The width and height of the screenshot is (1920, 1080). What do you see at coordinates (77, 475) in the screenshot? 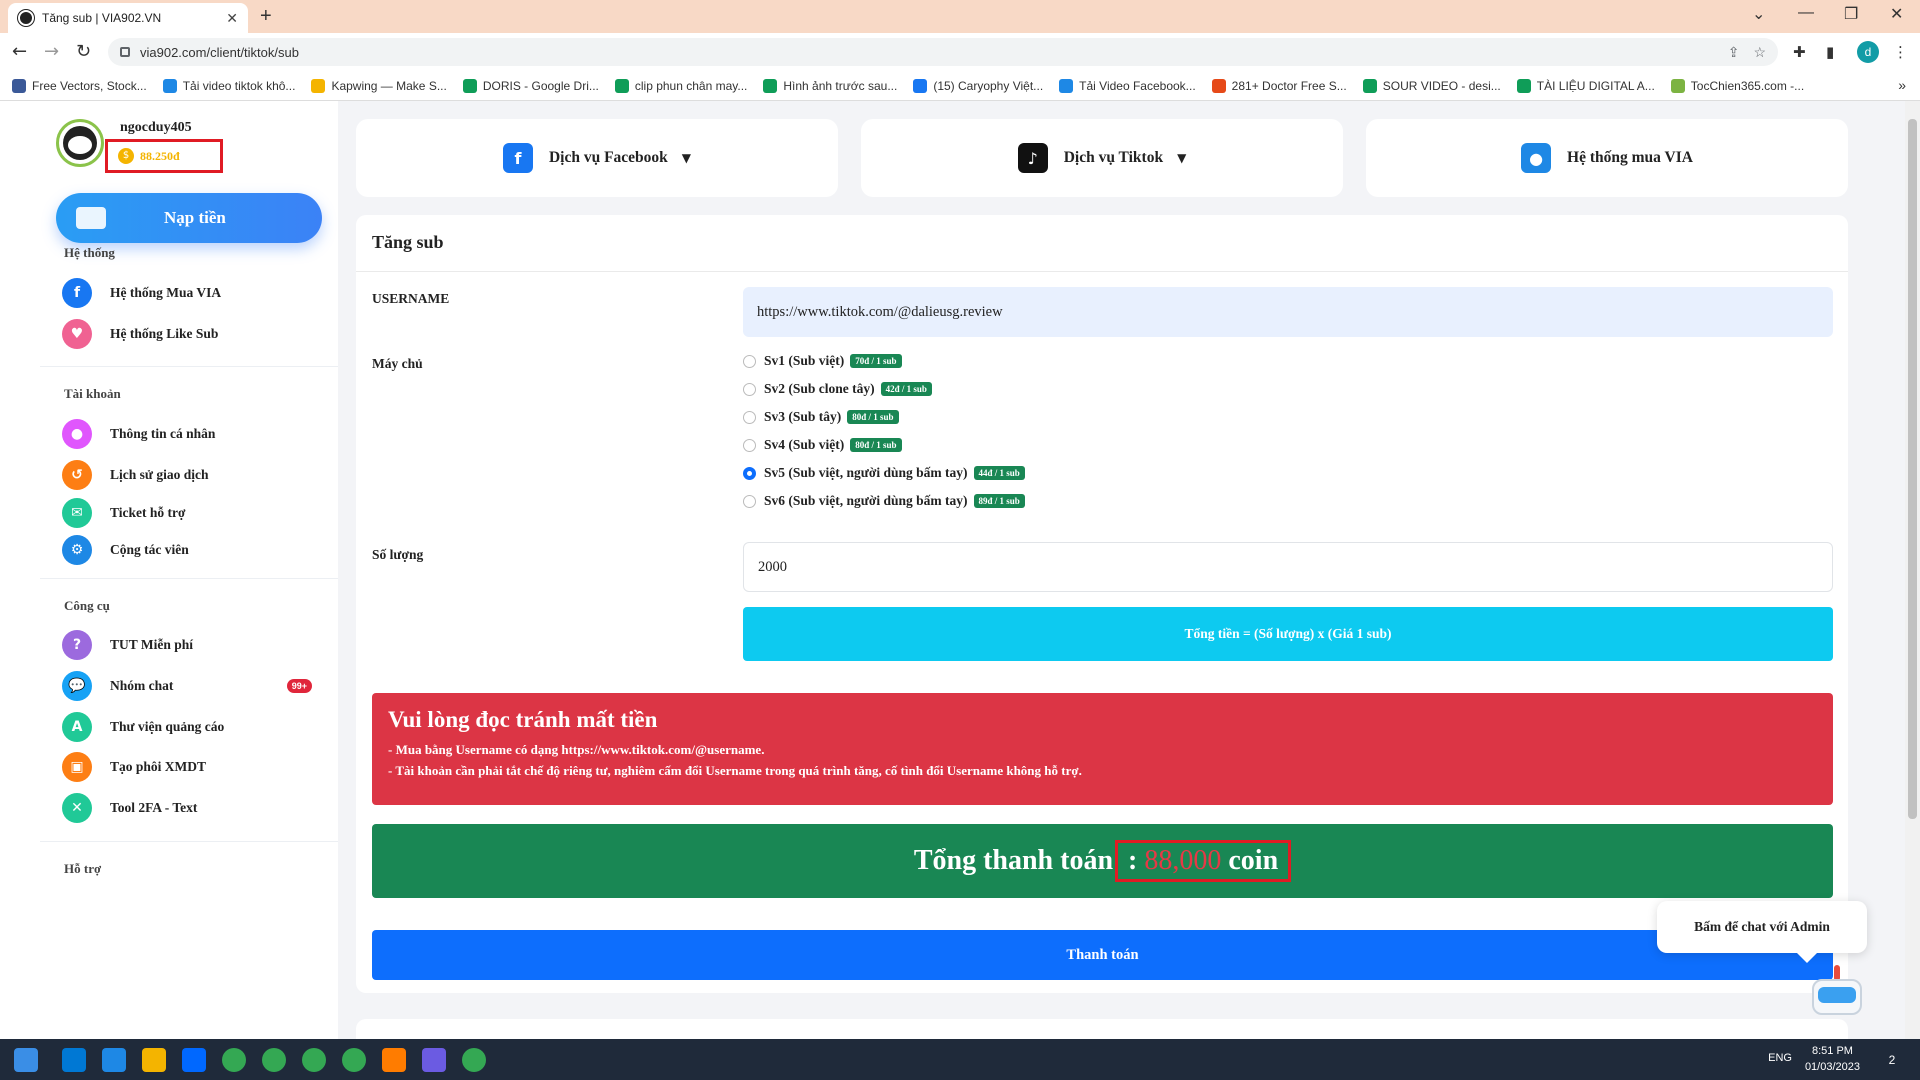
I see `history-icon: ↺` at bounding box center [77, 475].